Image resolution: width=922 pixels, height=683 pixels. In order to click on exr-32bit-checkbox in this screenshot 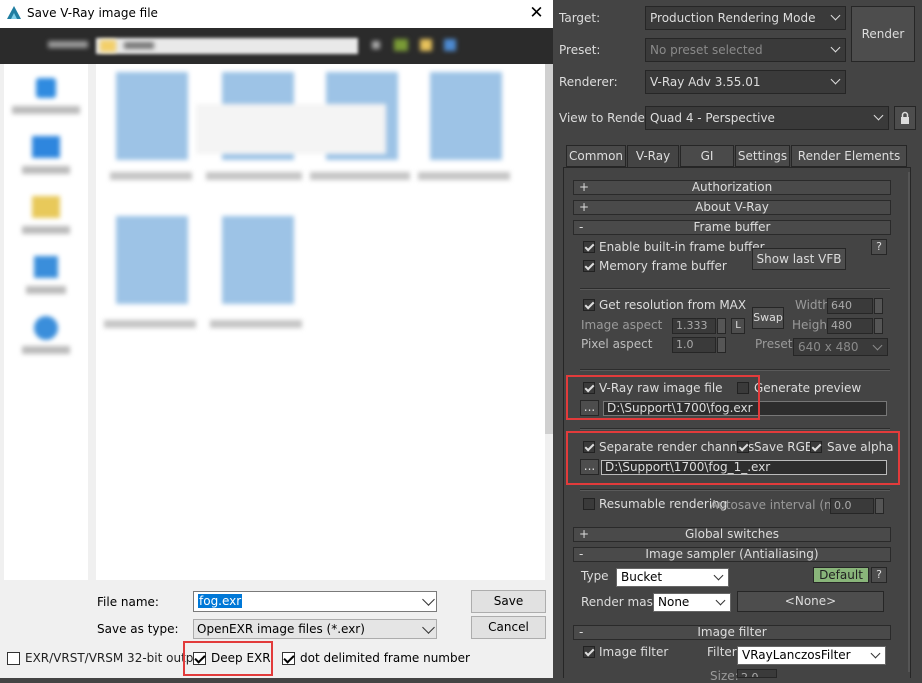, I will do `click(13, 658)`.